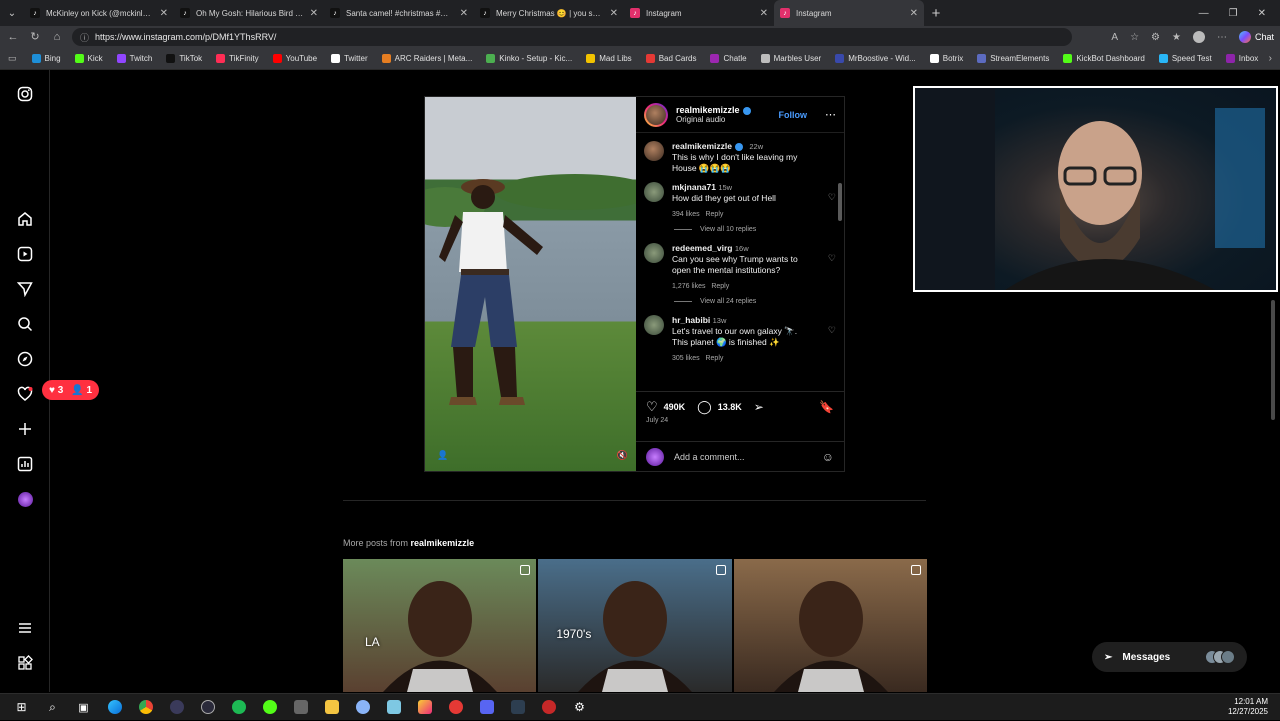 This screenshot has width=1280, height=721. Describe the element at coordinates (331, 707) in the screenshot. I see `file-explorer-icon` at that location.